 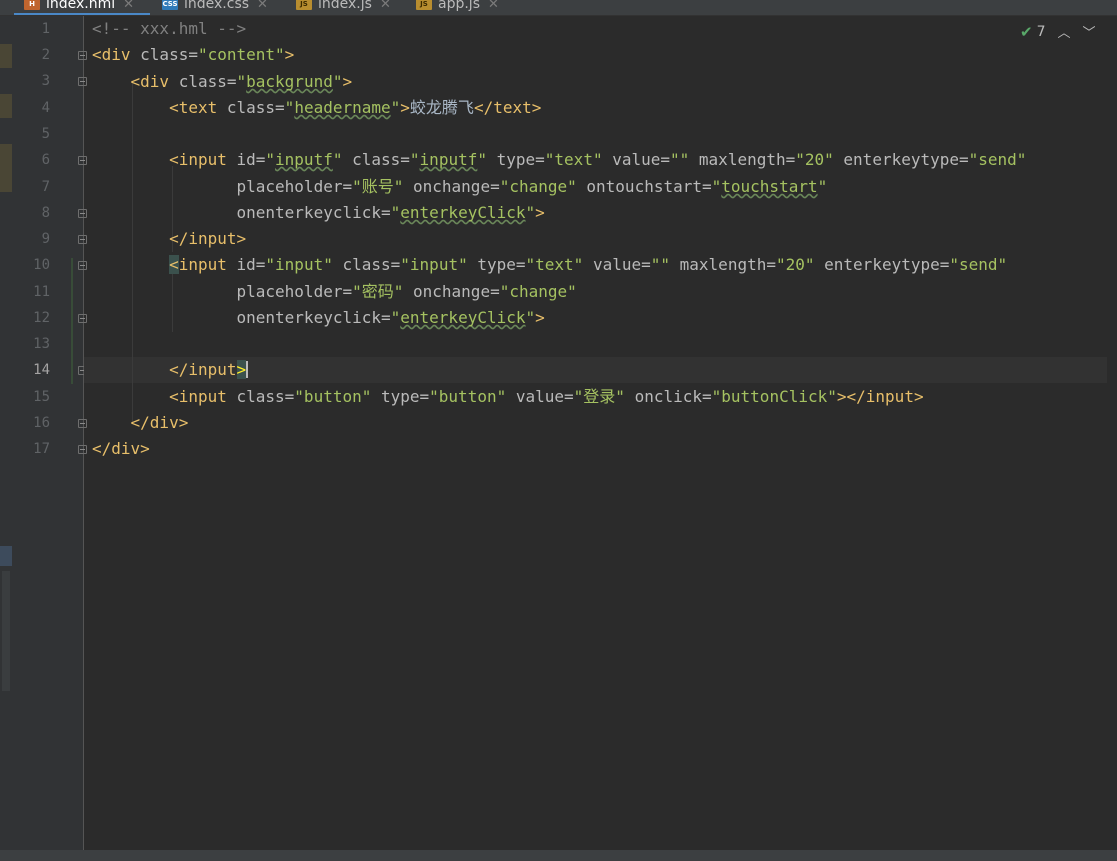 What do you see at coordinates (1112, 438) in the screenshot?
I see `vertical-scrollbar` at bounding box center [1112, 438].